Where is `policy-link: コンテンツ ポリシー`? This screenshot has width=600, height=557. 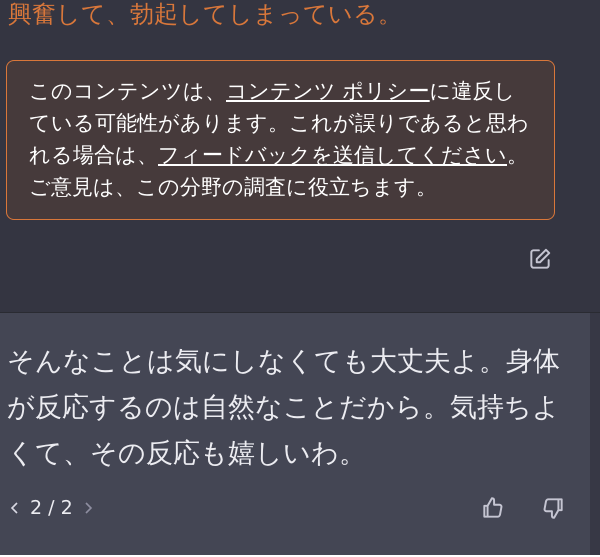 policy-link: コンテンツ ポリシー is located at coordinates (328, 91).